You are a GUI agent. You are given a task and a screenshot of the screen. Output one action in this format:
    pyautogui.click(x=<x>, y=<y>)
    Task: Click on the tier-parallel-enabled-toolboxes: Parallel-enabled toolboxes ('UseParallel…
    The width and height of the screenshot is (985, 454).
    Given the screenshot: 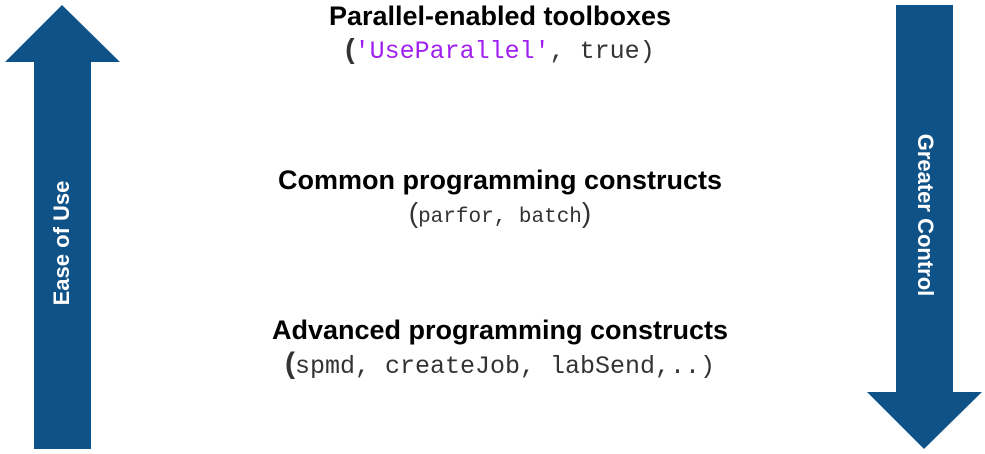 What is the action you would take?
    pyautogui.click(x=500, y=33)
    